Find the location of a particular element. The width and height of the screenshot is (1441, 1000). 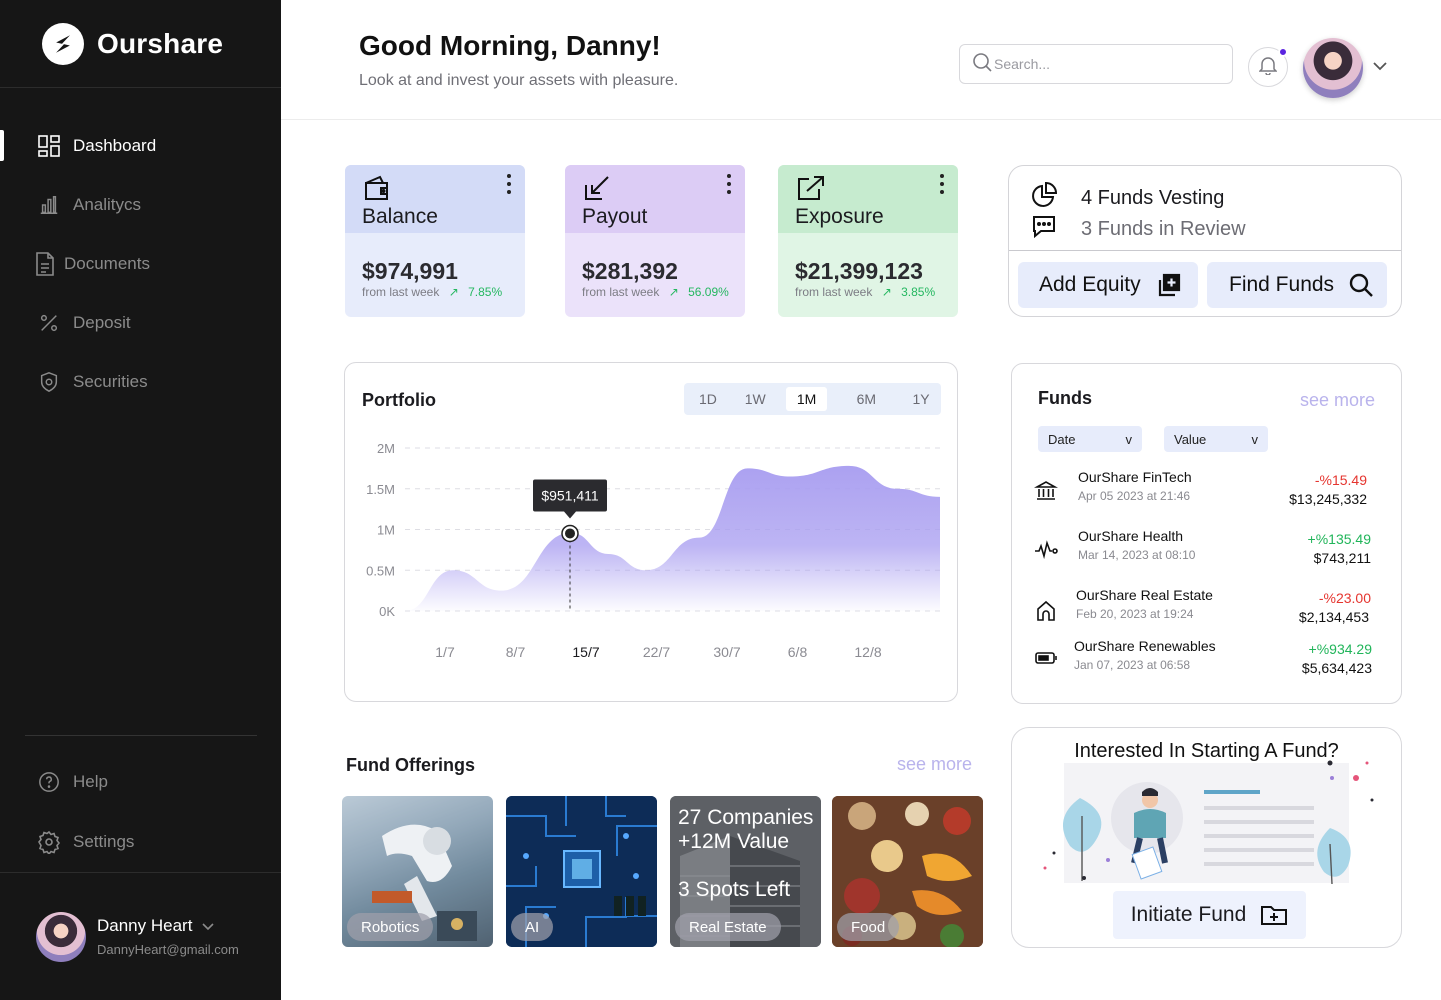

notifications-button is located at coordinates (1268, 67).